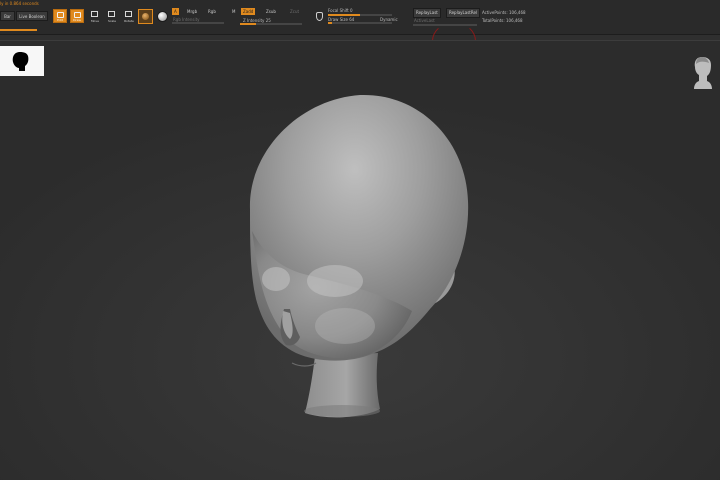  I want to click on scale-button: Scale, so click(112, 16).